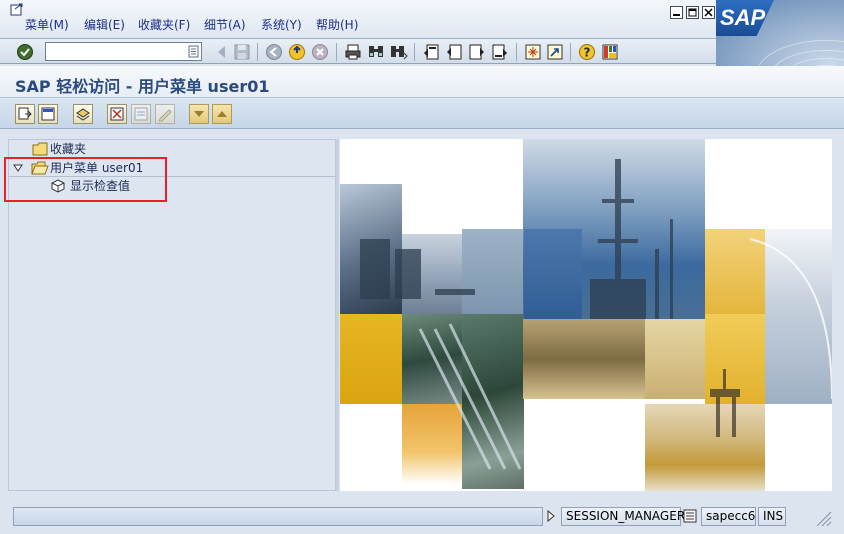 The image size is (844, 534). What do you see at coordinates (745, 18) in the screenshot?
I see `sap-logo-text: SAP` at bounding box center [745, 18].